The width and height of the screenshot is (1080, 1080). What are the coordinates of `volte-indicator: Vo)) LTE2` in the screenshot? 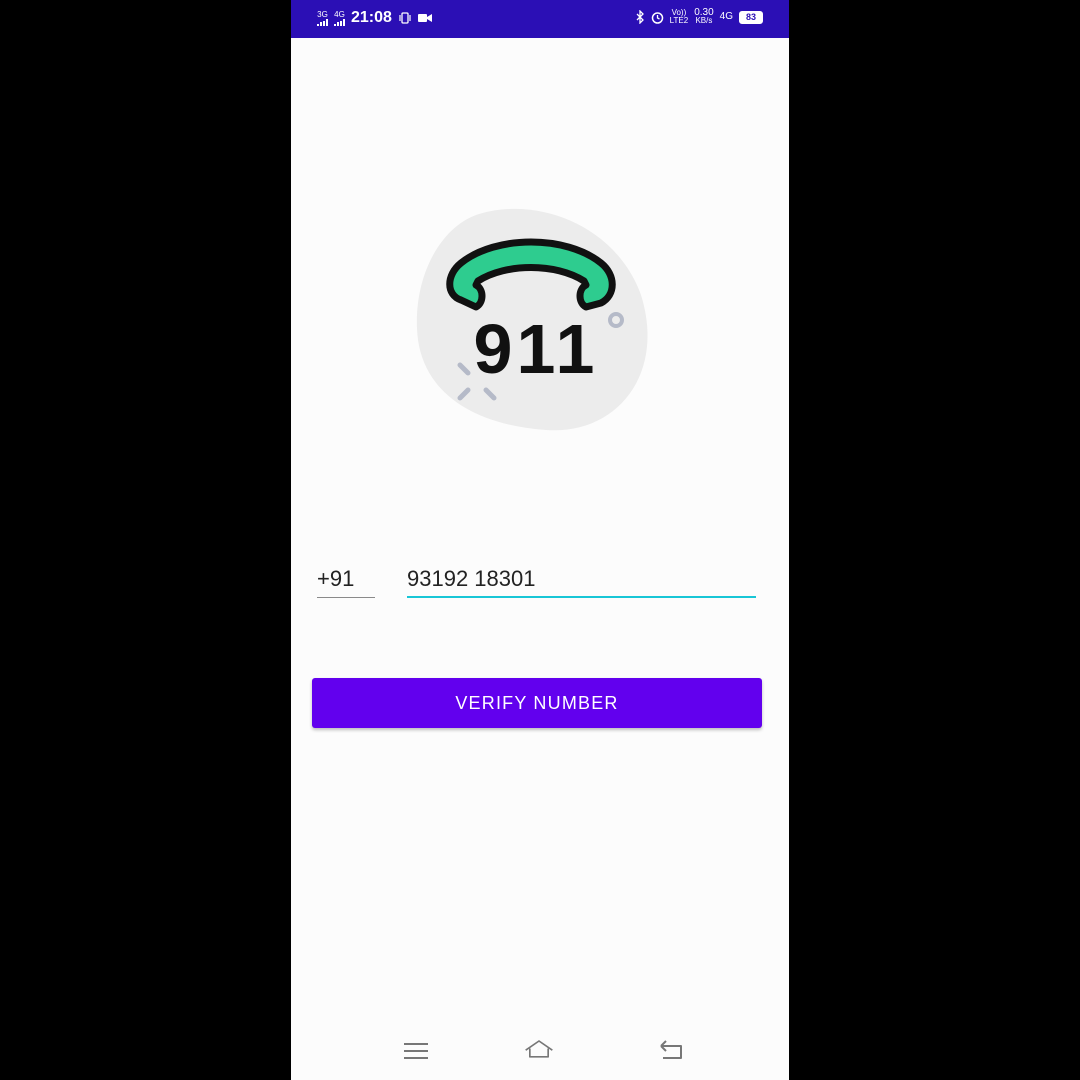 It's located at (679, 17).